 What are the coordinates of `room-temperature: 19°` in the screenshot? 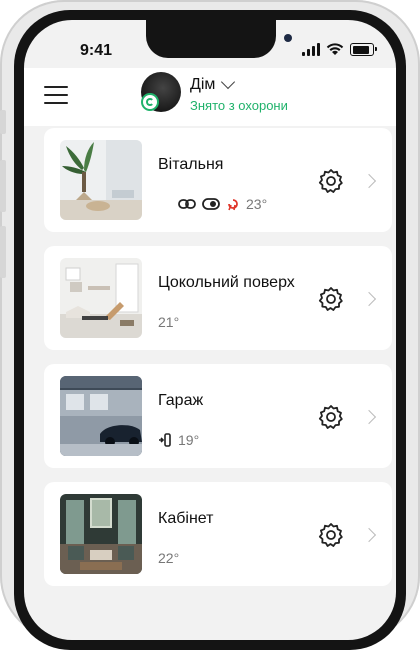 It's located at (189, 440).